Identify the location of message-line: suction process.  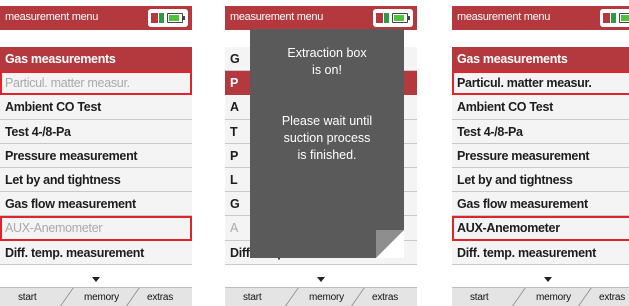
(327, 138).